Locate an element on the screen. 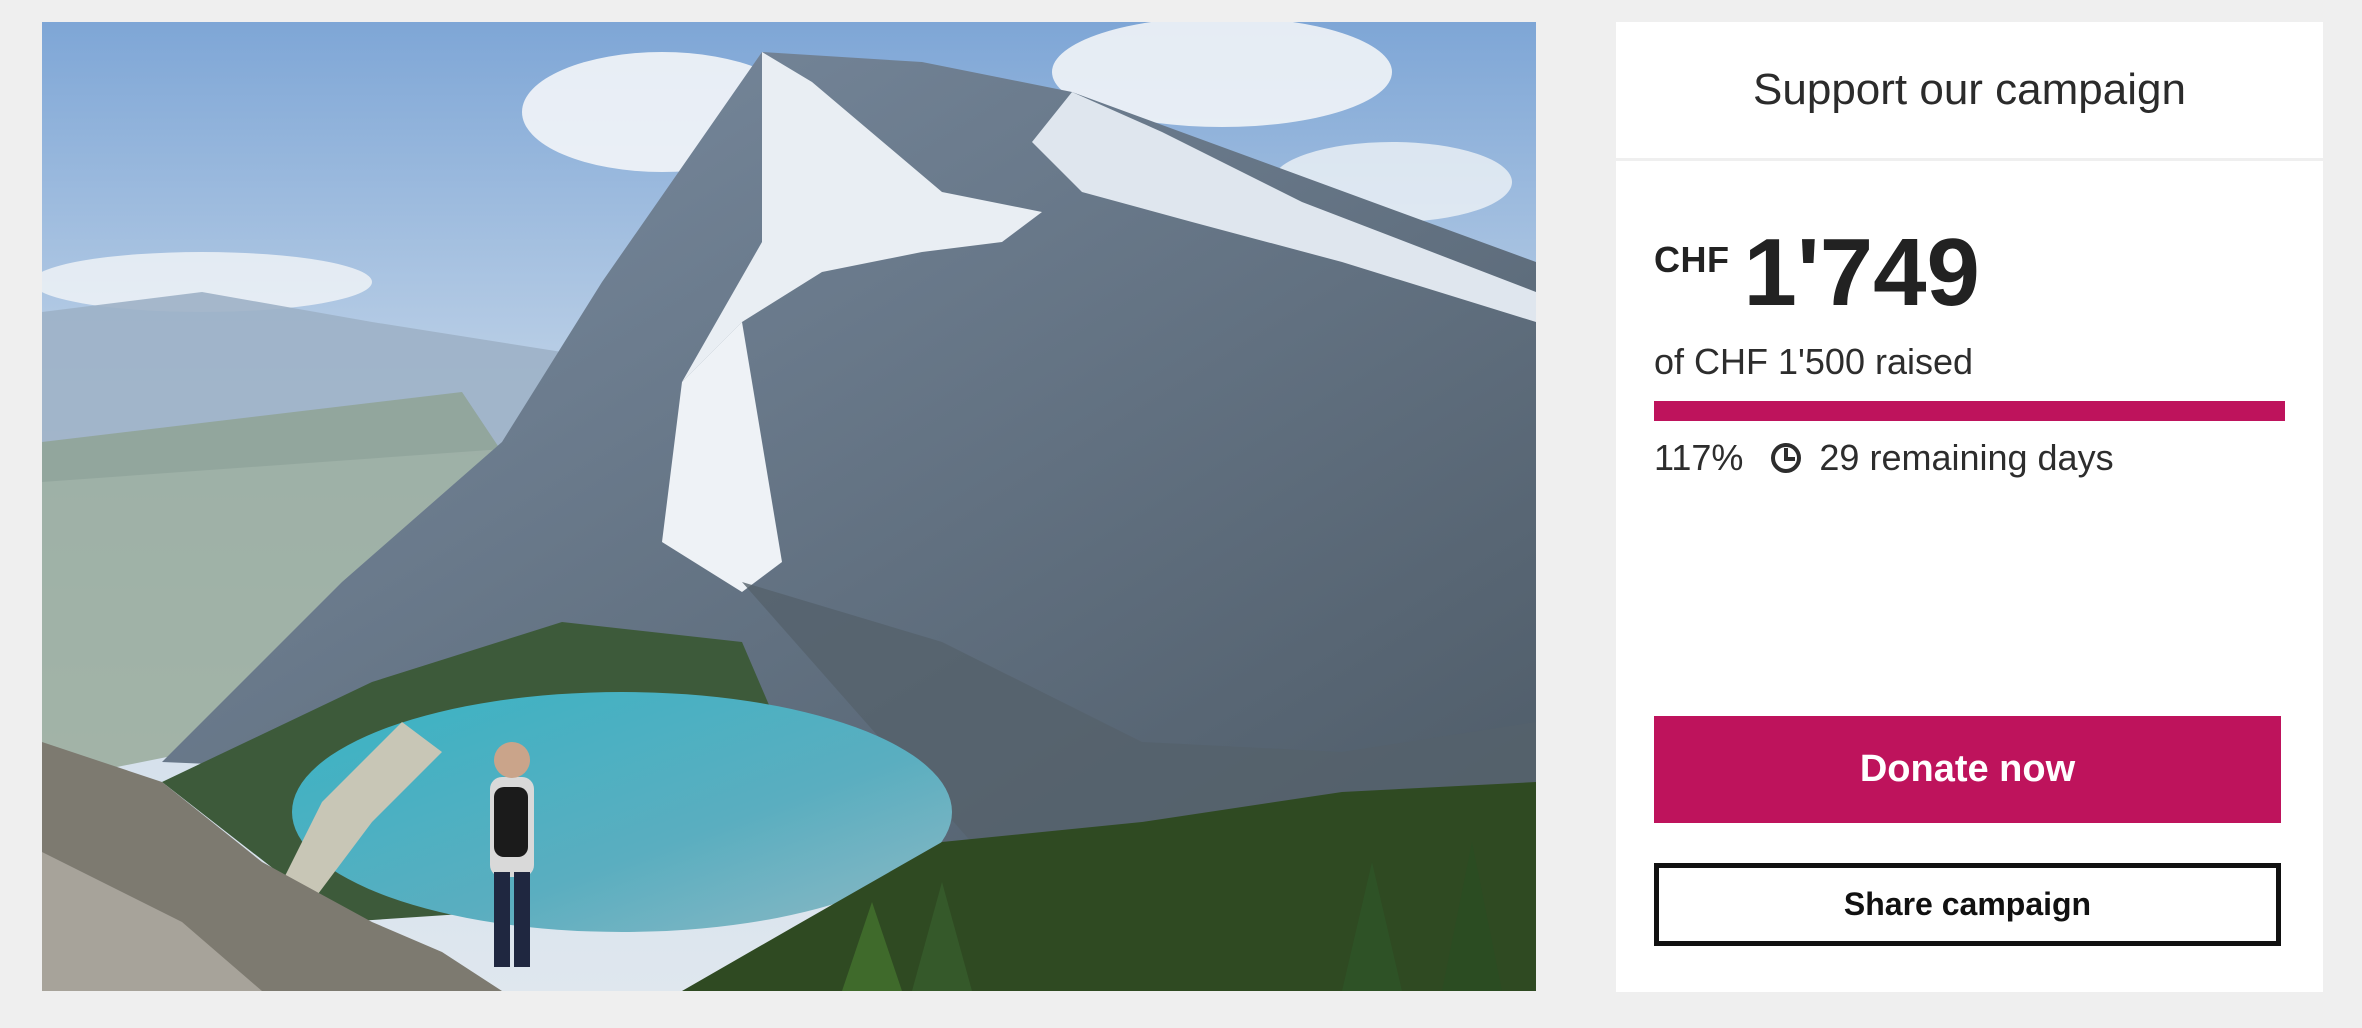  clock-icon is located at coordinates (1786, 458).